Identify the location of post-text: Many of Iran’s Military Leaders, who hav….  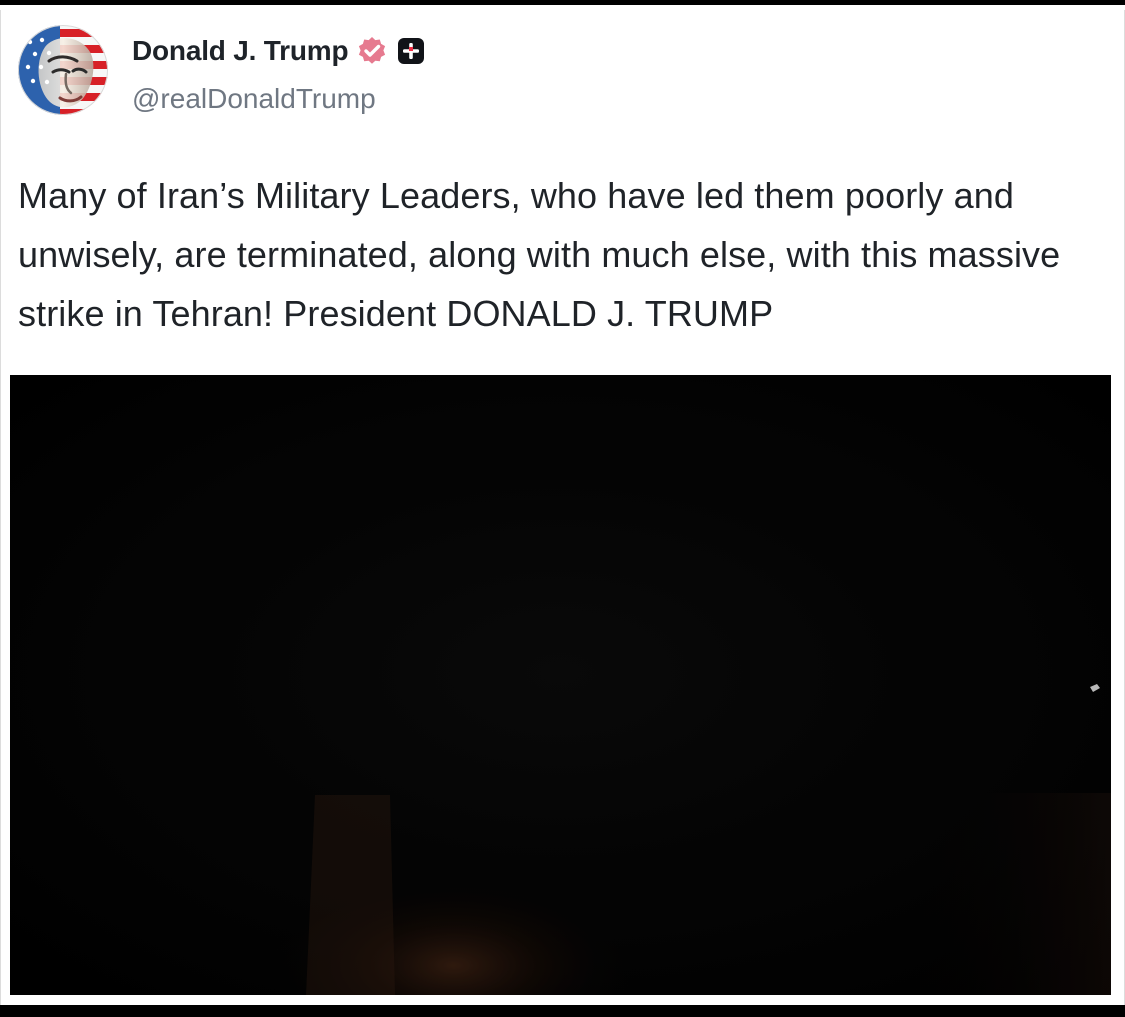
(539, 254).